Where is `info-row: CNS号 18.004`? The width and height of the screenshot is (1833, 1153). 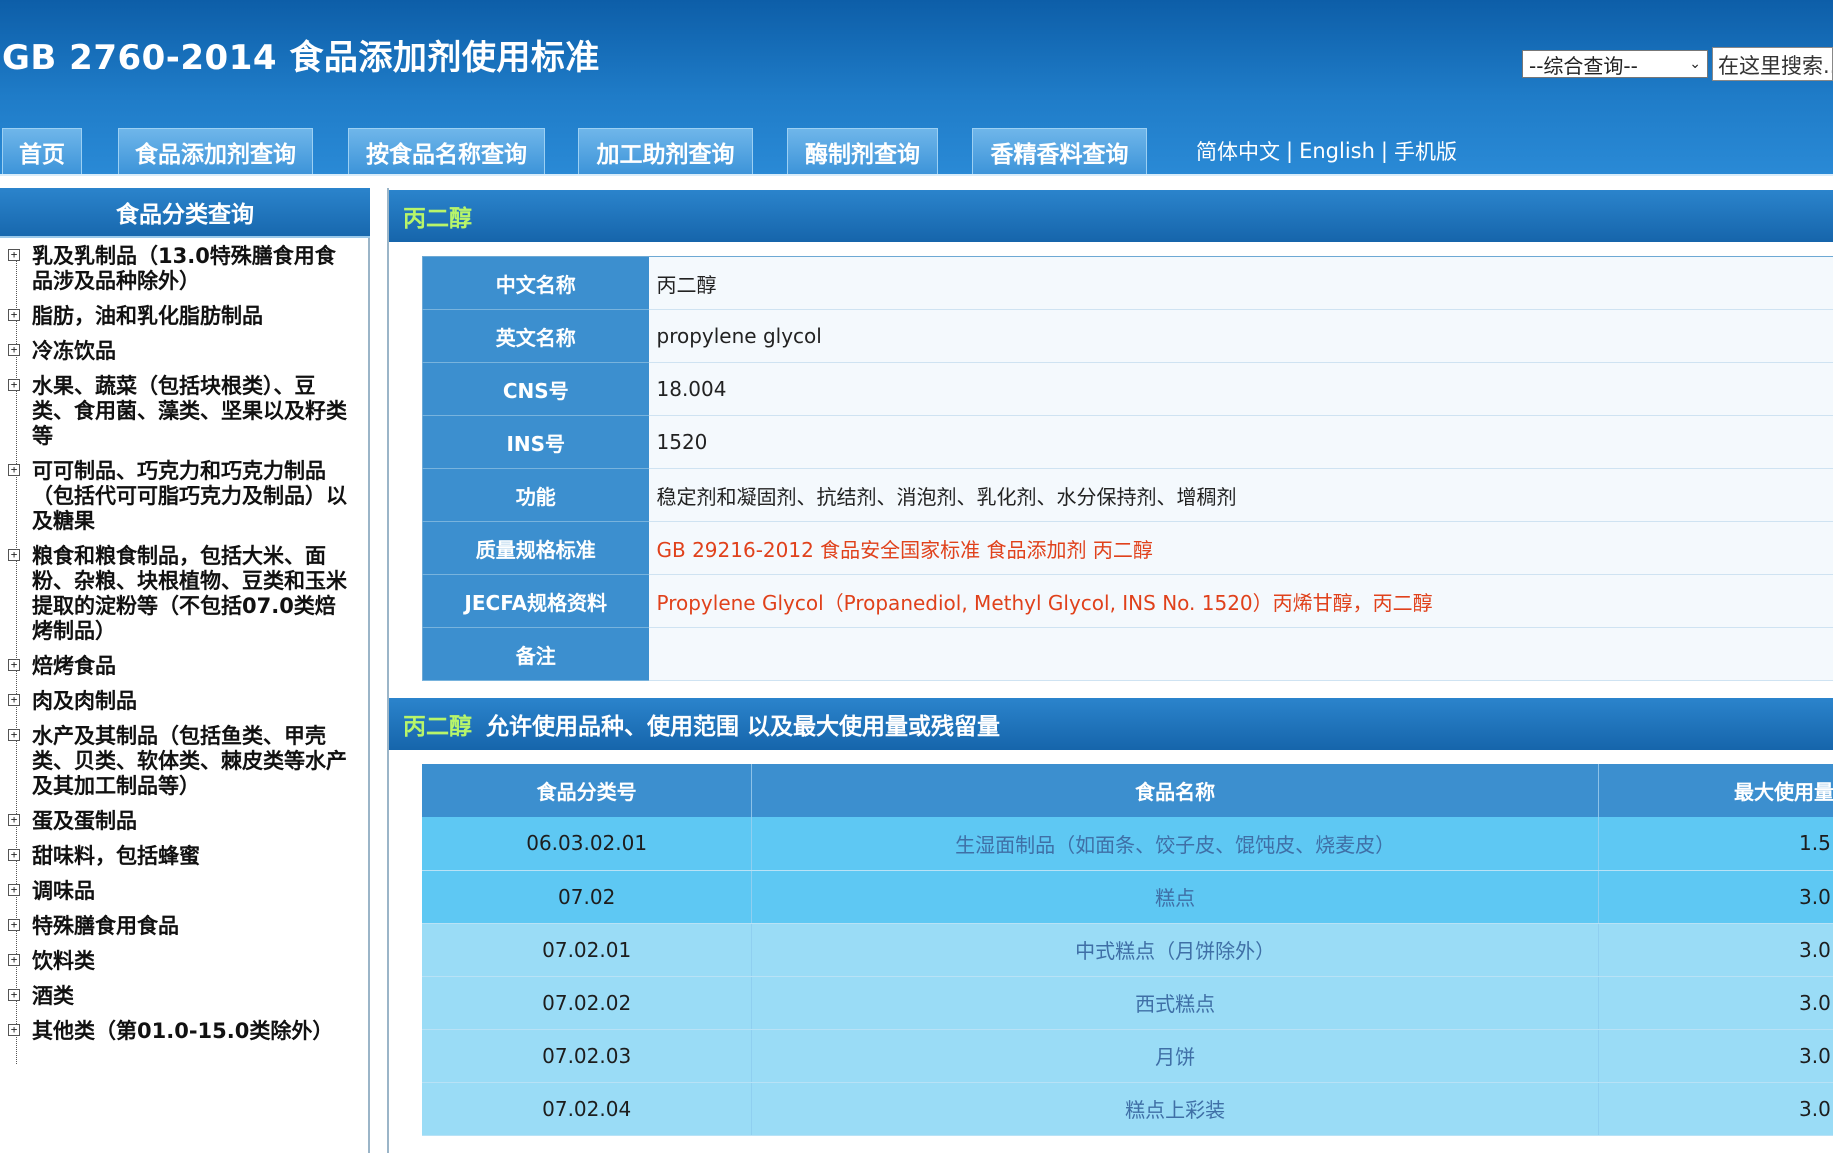
info-row: CNS号 18.004 is located at coordinates (1127, 389).